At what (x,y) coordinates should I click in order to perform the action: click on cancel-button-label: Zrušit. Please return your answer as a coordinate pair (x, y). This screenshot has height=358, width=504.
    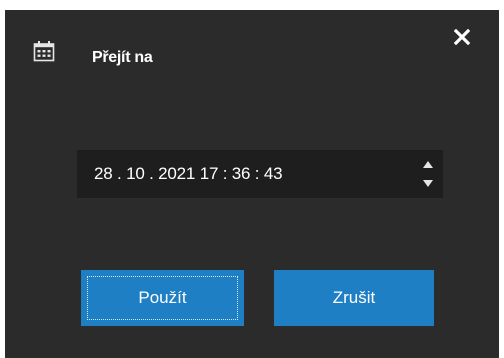
    Looking at the image, I should click on (354, 297).